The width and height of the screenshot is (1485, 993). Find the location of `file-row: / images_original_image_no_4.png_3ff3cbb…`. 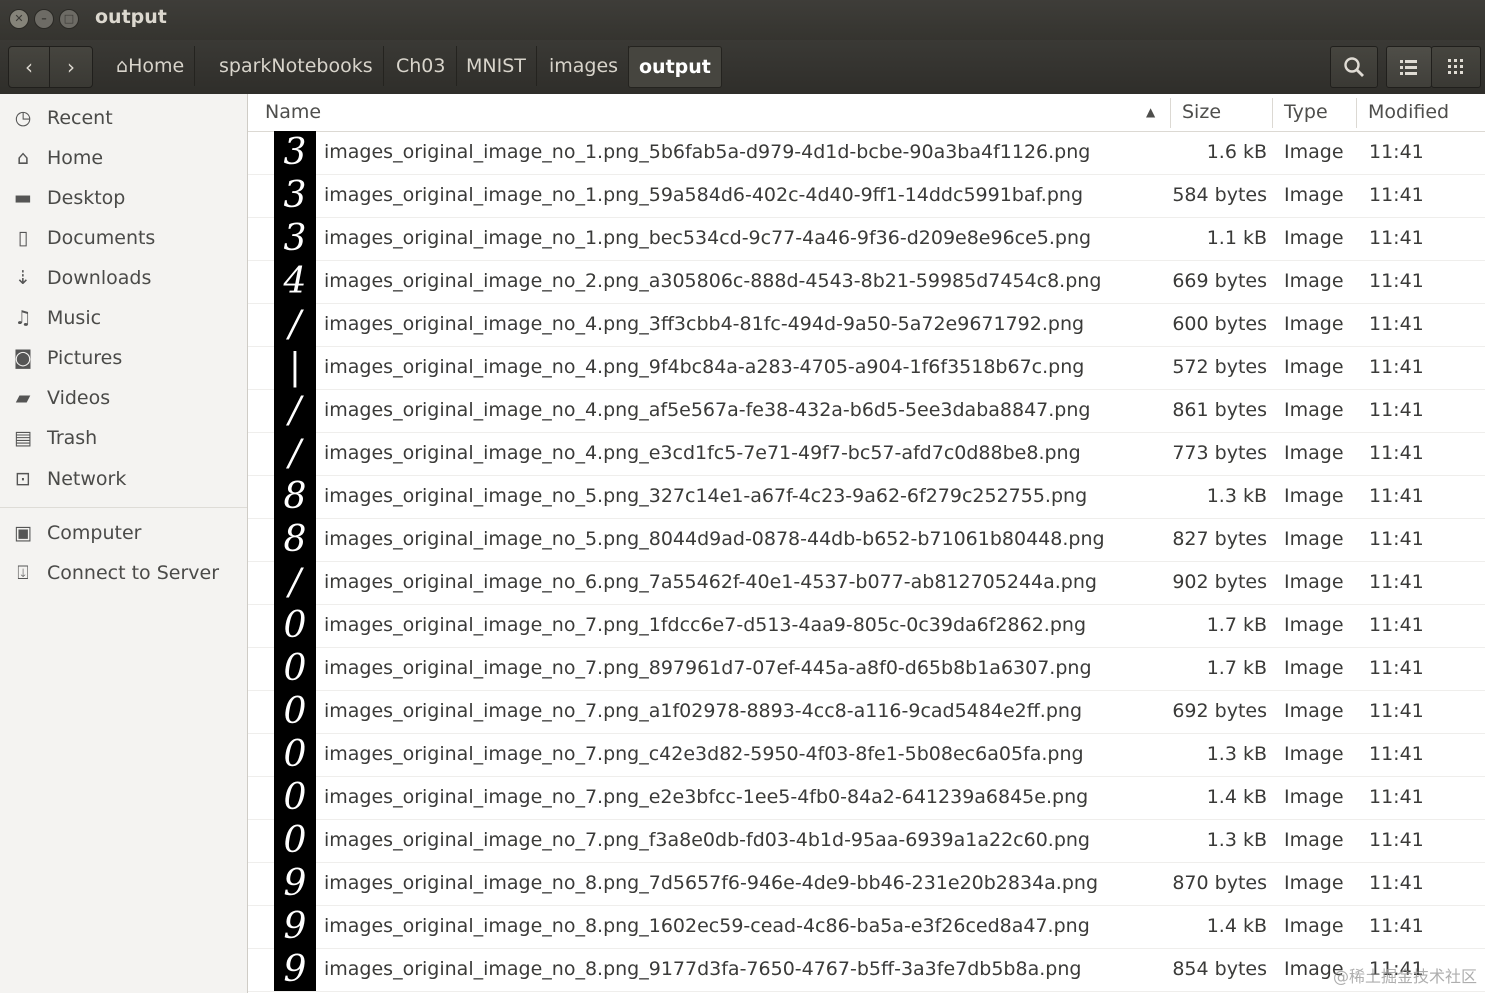

file-row: / images_original_image_no_4.png_3ff3cbb… is located at coordinates (866, 325).